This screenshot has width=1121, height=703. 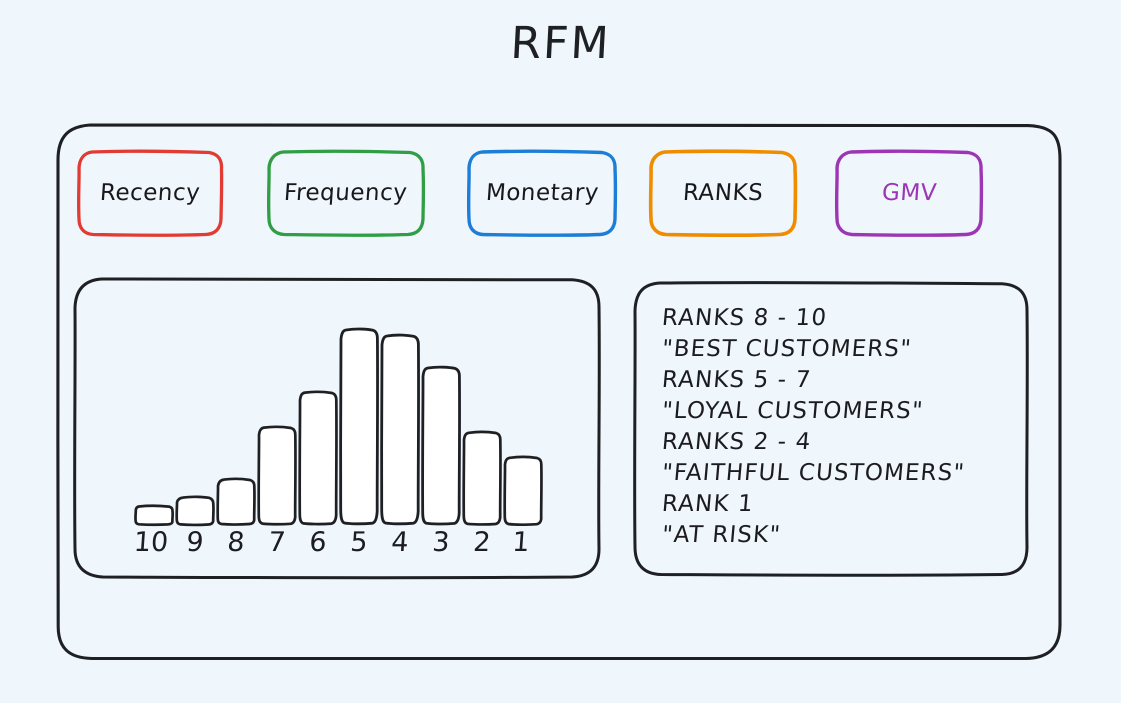 I want to click on axis-tick-6: 6, so click(x=318, y=542).